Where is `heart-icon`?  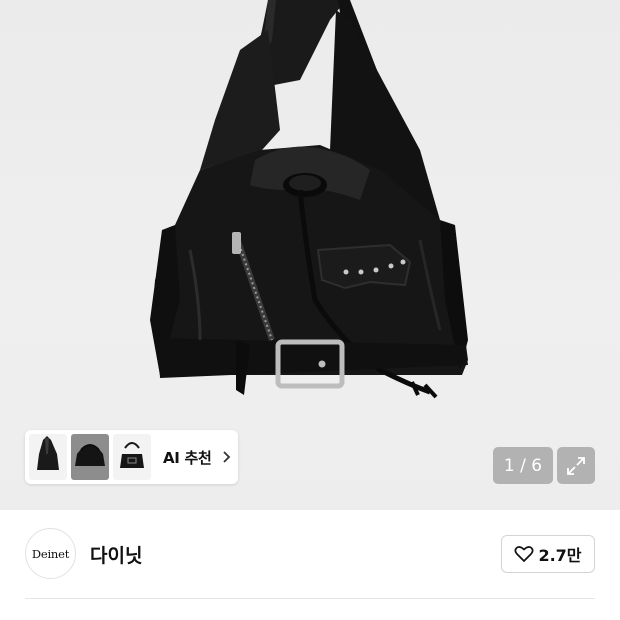 heart-icon is located at coordinates (524, 554).